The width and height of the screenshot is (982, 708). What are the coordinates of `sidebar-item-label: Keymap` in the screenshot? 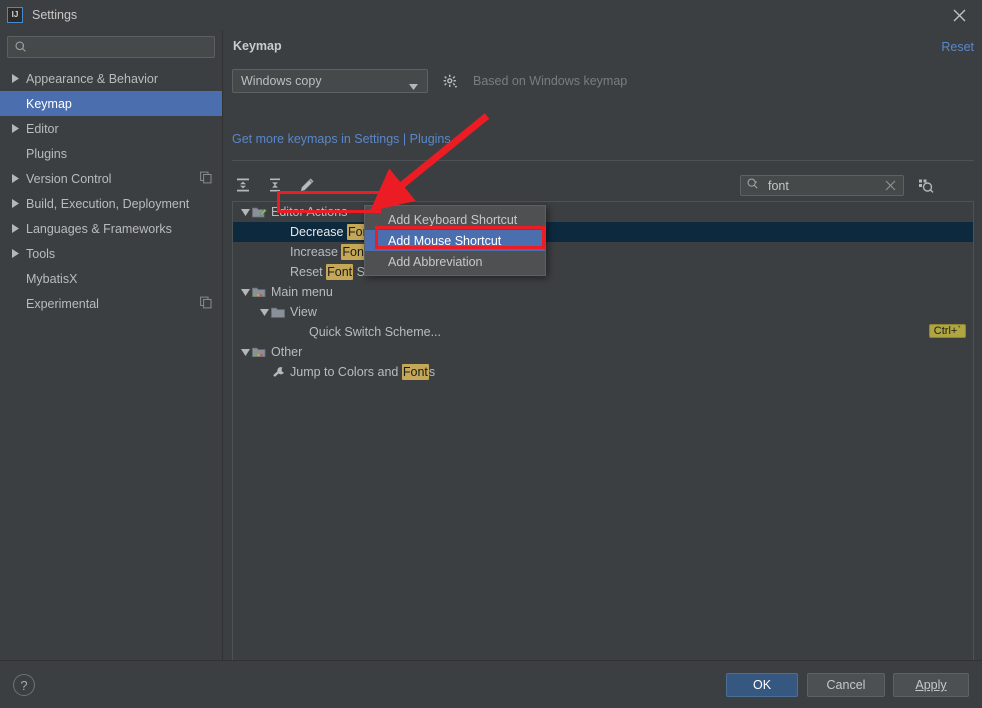 It's located at (49, 103).